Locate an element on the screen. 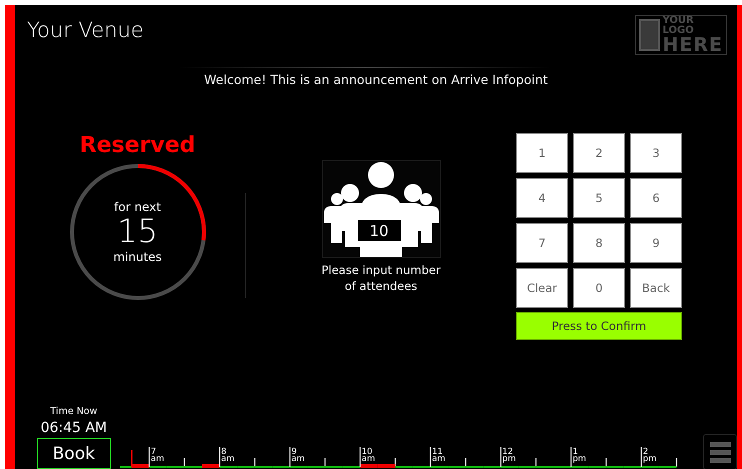  current-time: 06:45 AM is located at coordinates (74, 428).